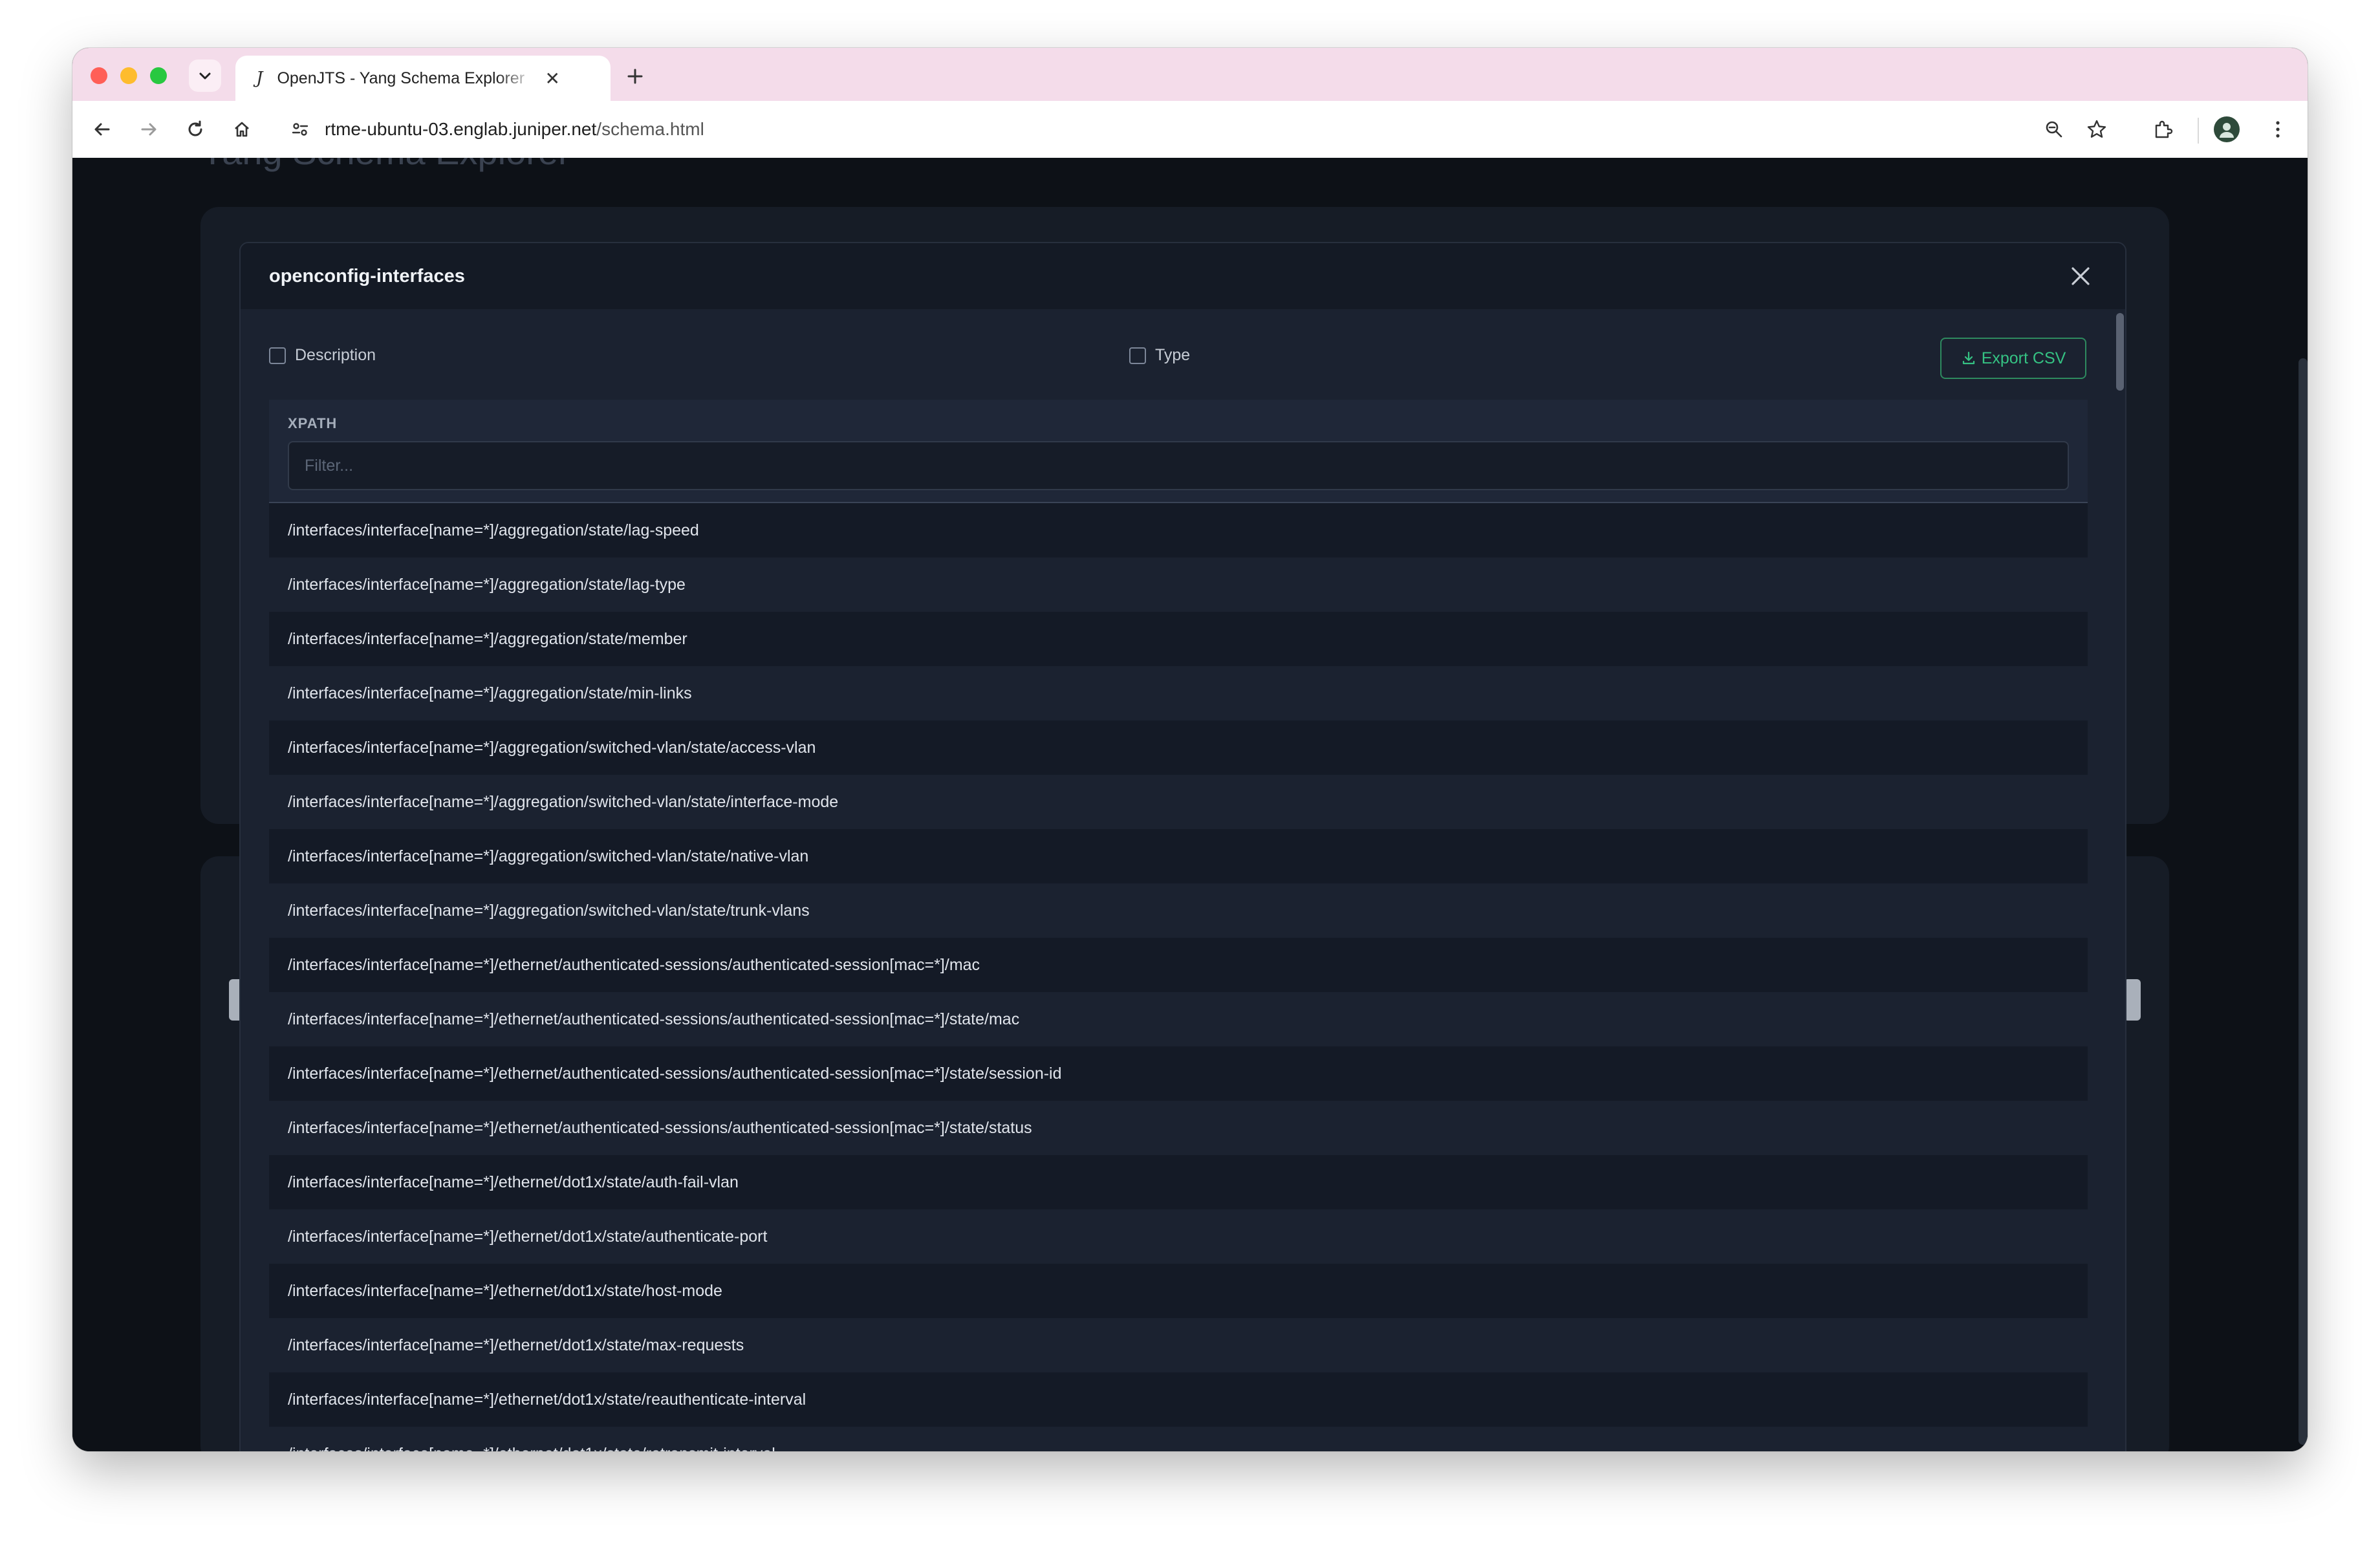  I want to click on star-icon, so click(2096, 129).